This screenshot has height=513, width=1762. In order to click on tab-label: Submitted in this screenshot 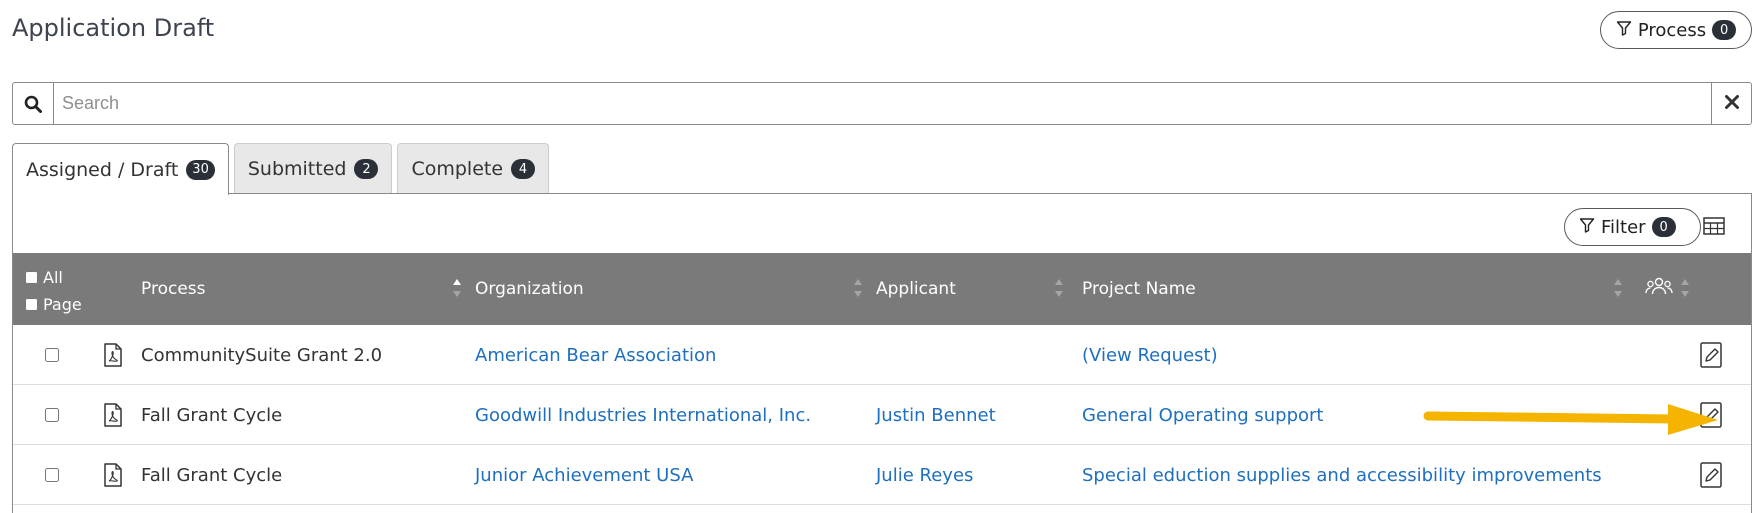, I will do `click(297, 169)`.